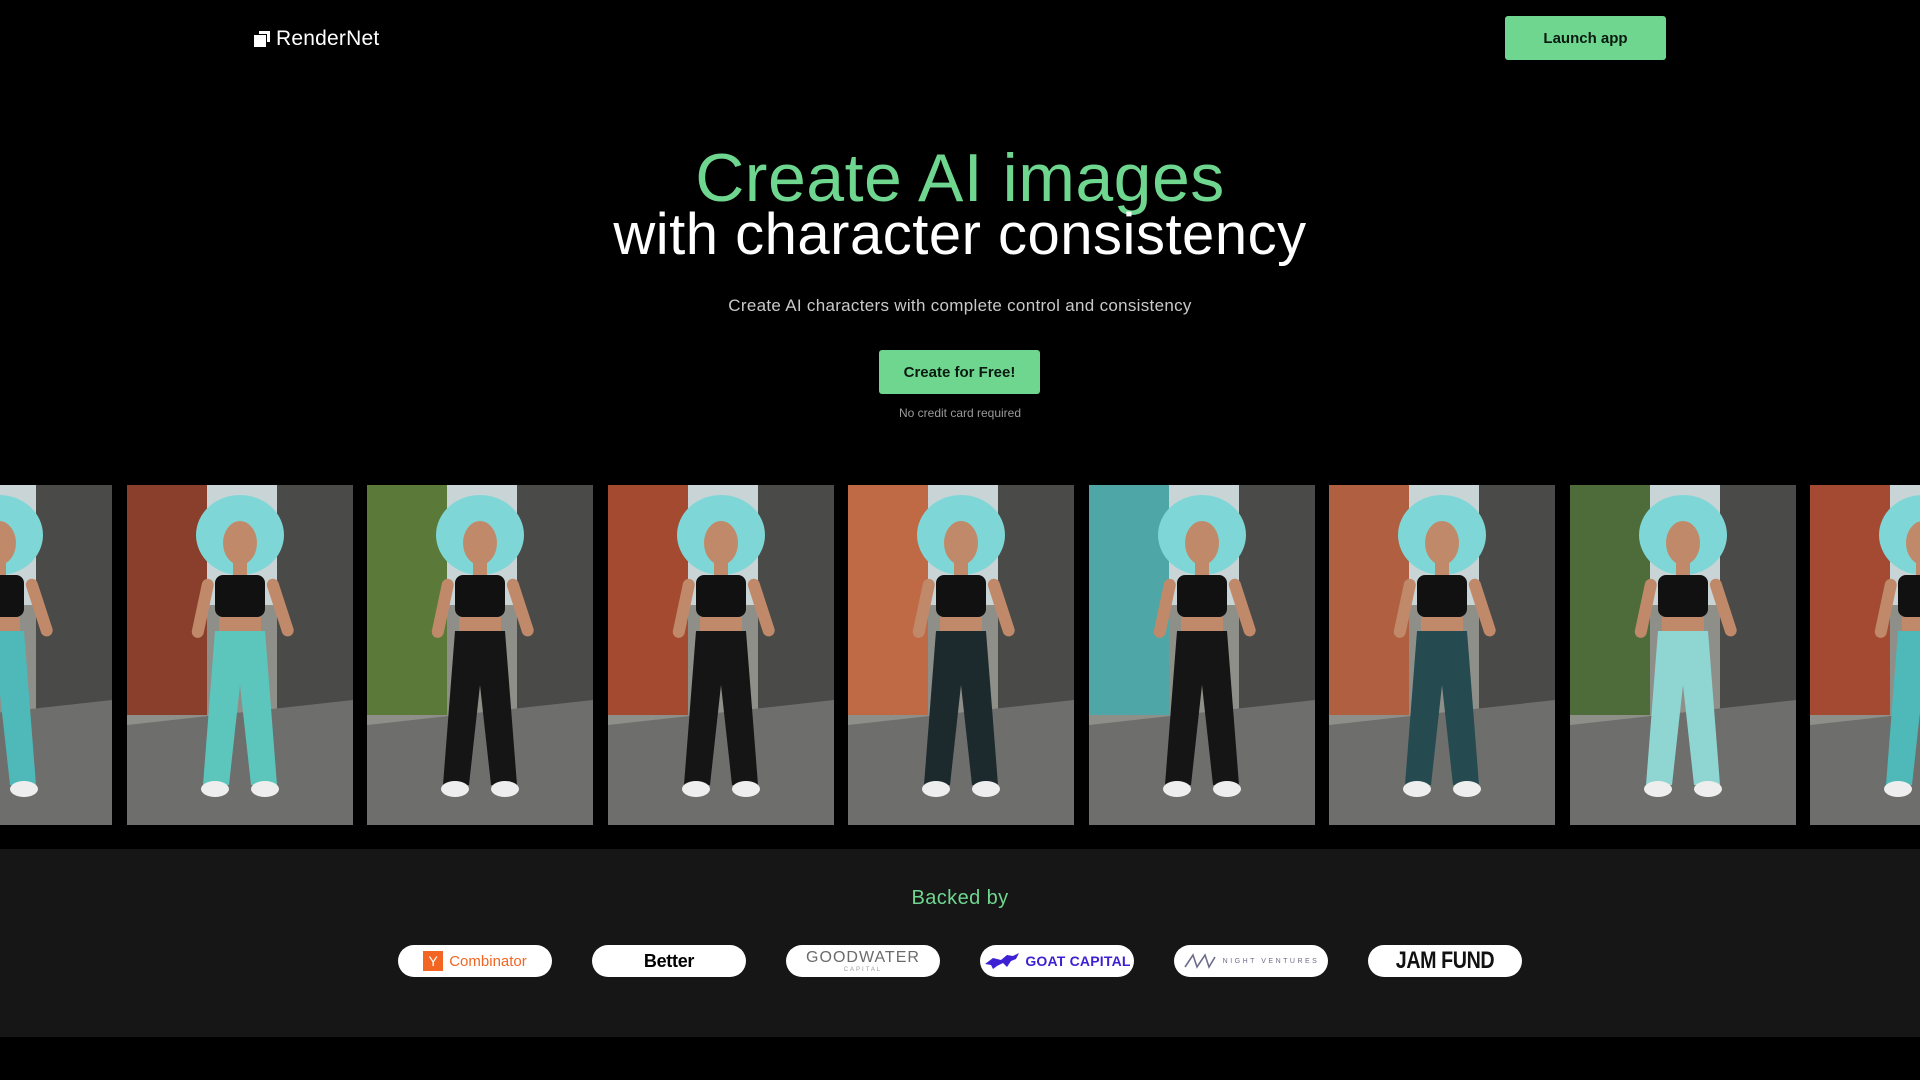 This screenshot has height=1080, width=1920. I want to click on hero-title-line-2: with character consistency, so click(960, 234).